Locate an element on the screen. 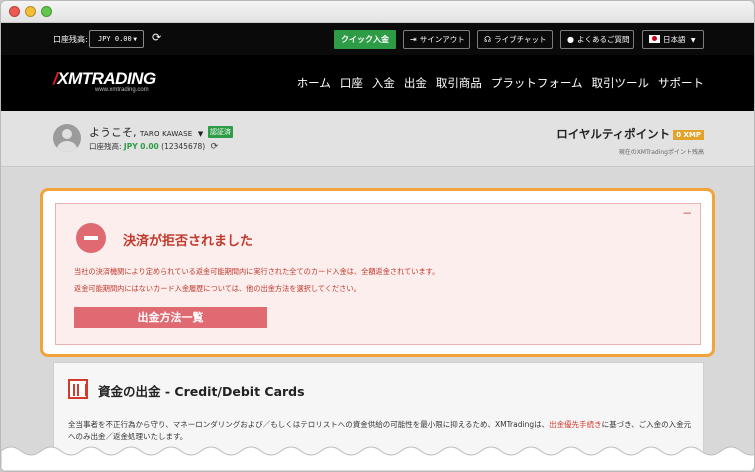  collapse-button: − is located at coordinates (687, 213).